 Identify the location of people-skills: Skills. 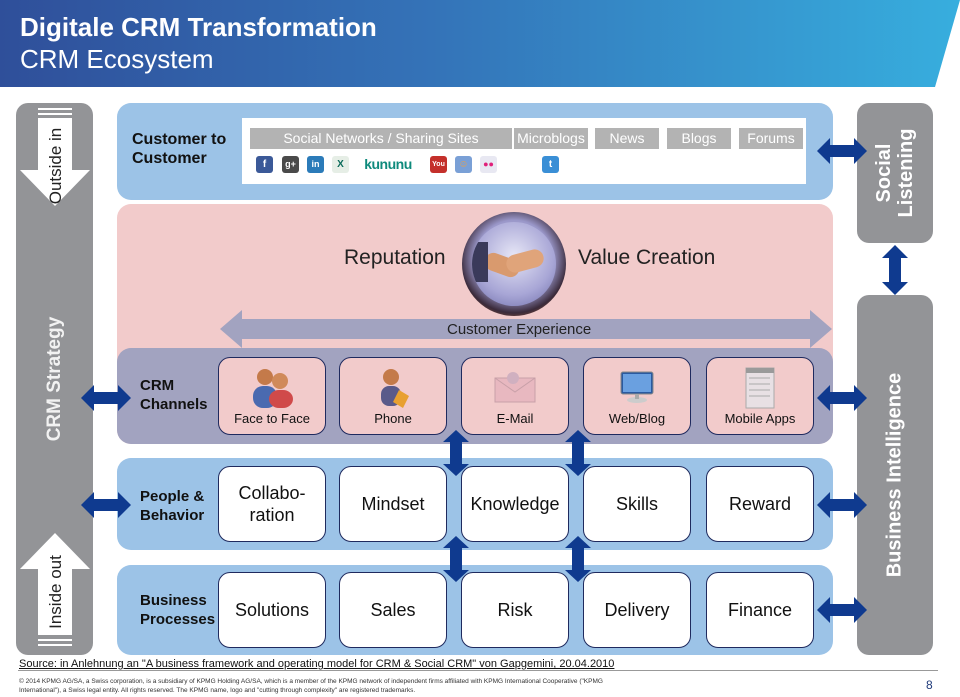
(637, 504).